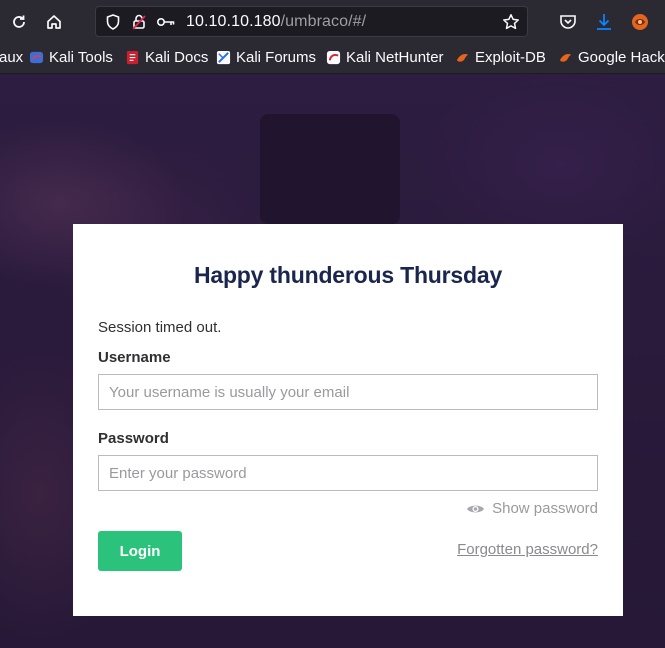  Describe the element at coordinates (36, 57) in the screenshot. I see `kali-tools-icon` at that location.